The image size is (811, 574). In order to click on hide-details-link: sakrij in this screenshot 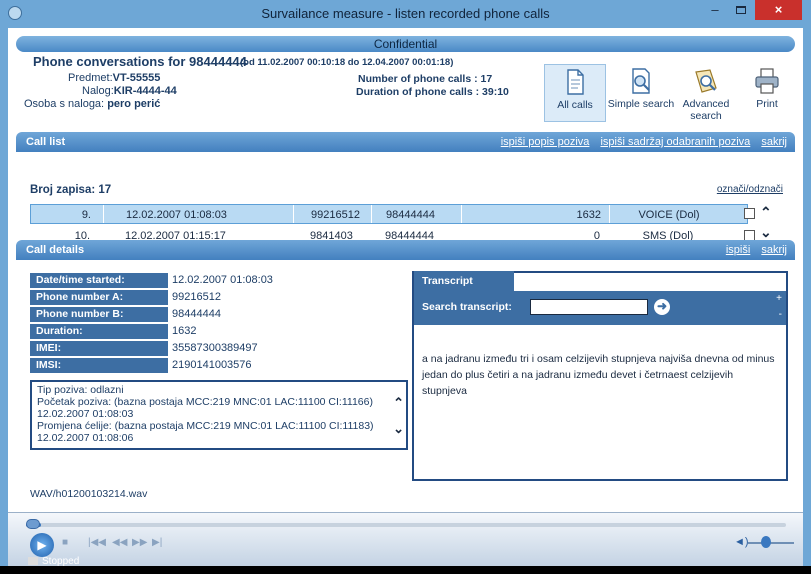, I will do `click(774, 250)`.